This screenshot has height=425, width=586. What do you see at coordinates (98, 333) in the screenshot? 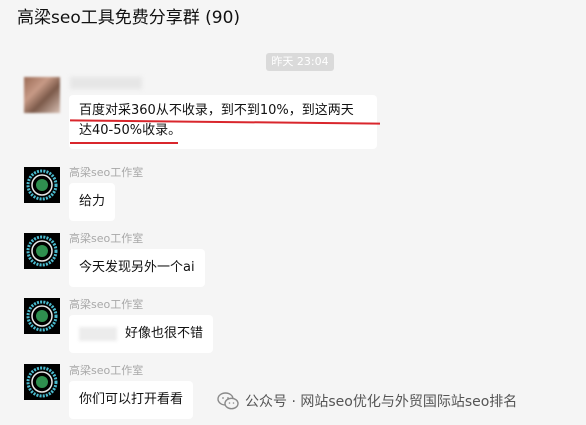
I see `redacted-content` at bounding box center [98, 333].